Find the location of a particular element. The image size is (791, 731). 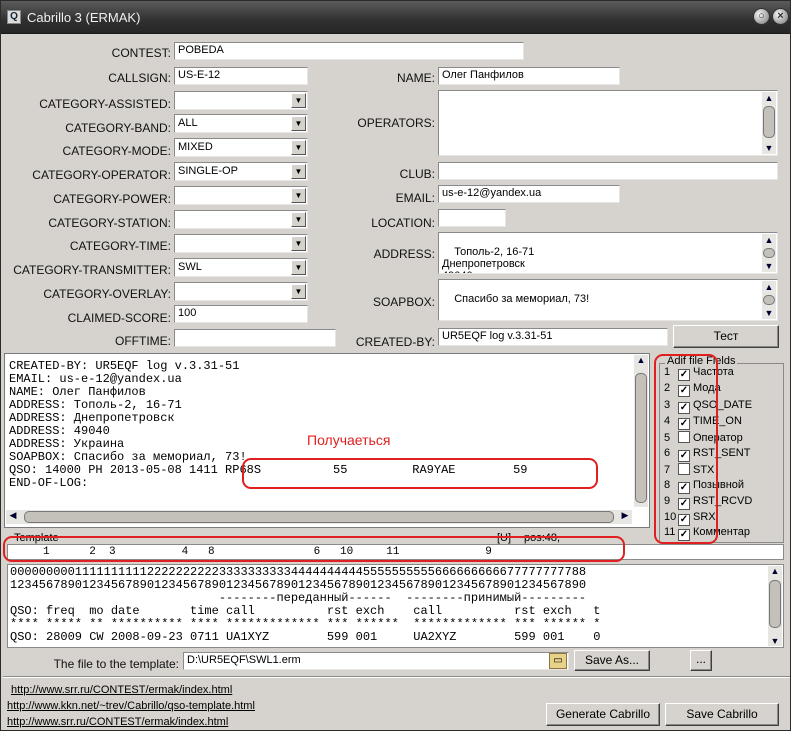

email-field: us-e-12@yandex.ua is located at coordinates (529, 194).